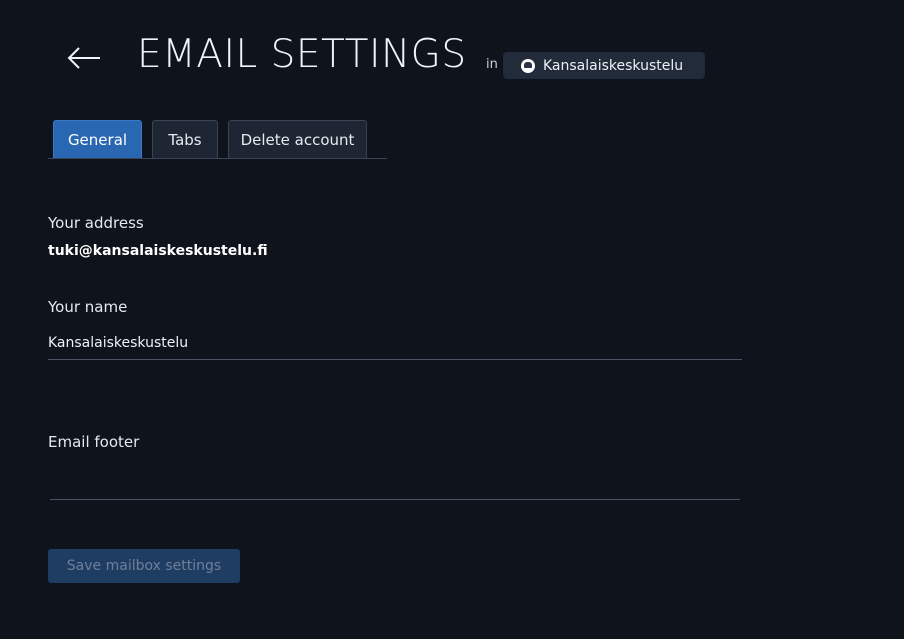 This screenshot has width=904, height=639. I want to click on name-label: Your name, so click(88, 307).